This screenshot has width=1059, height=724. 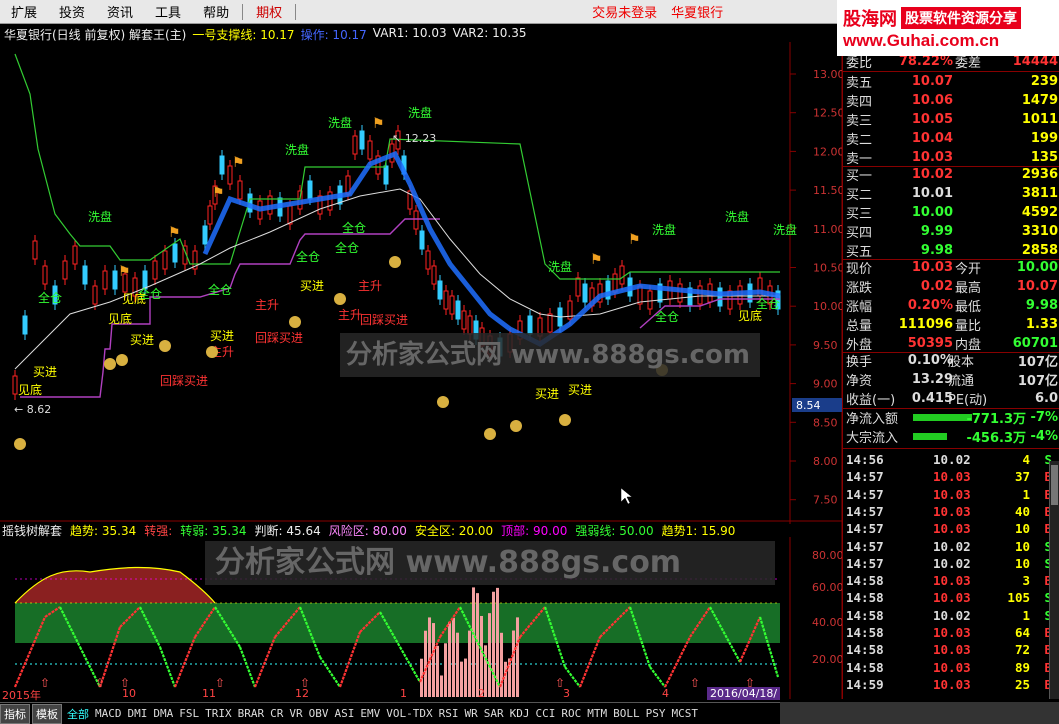 What do you see at coordinates (545, 713) in the screenshot?
I see `indicator-tab: CCI` at bounding box center [545, 713].